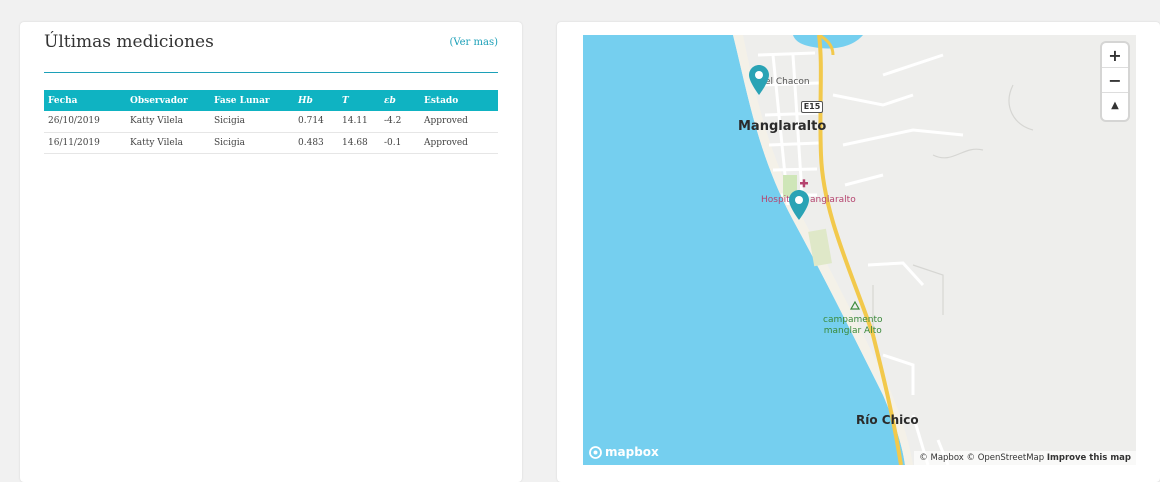 The image size is (1160, 482). What do you see at coordinates (855, 305) in the screenshot?
I see `campsite-icon` at bounding box center [855, 305].